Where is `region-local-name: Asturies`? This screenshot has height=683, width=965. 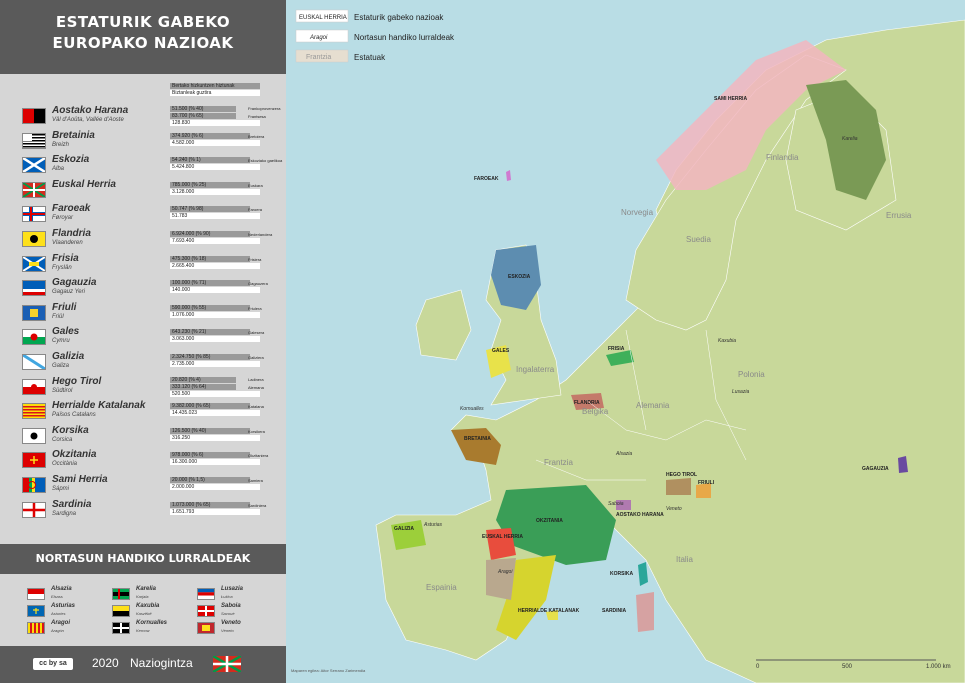
region-local-name: Asturies is located at coordinates (58, 613).